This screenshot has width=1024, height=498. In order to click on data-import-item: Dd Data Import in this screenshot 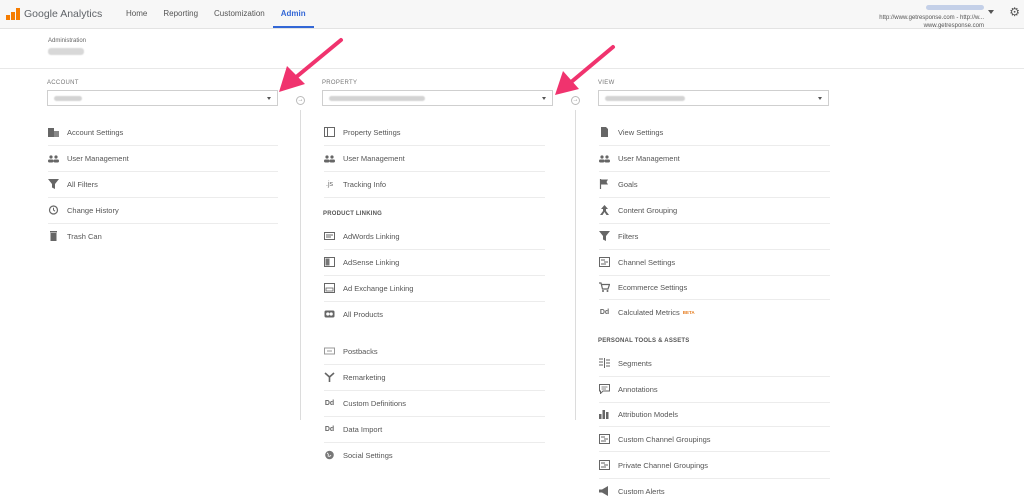, I will do `click(353, 429)`.